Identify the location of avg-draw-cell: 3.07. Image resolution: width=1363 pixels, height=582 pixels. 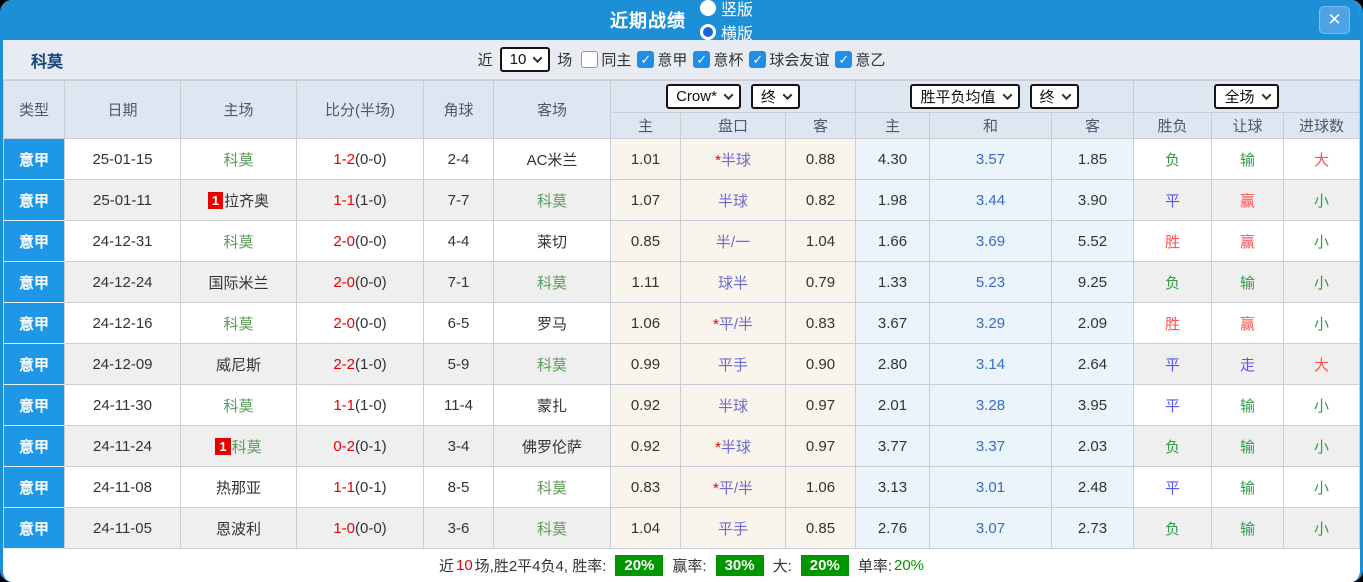
(990, 528).